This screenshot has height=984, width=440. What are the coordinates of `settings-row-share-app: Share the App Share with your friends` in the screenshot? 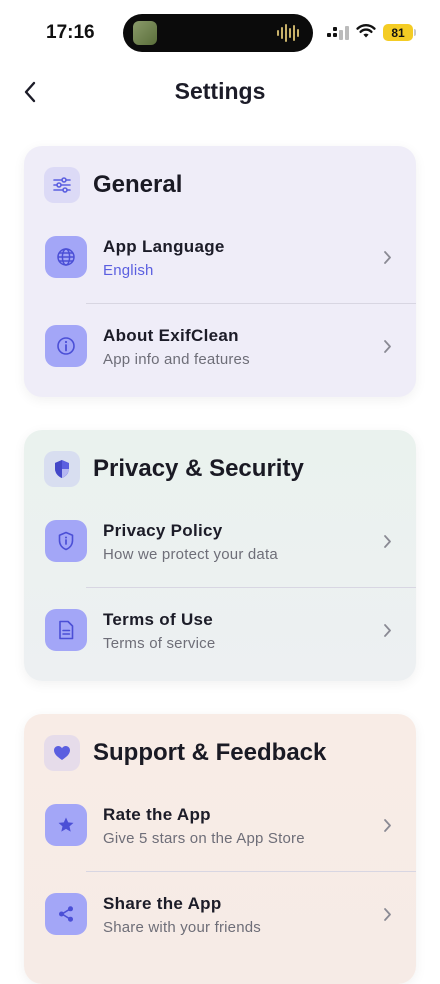 It's located at (220, 915).